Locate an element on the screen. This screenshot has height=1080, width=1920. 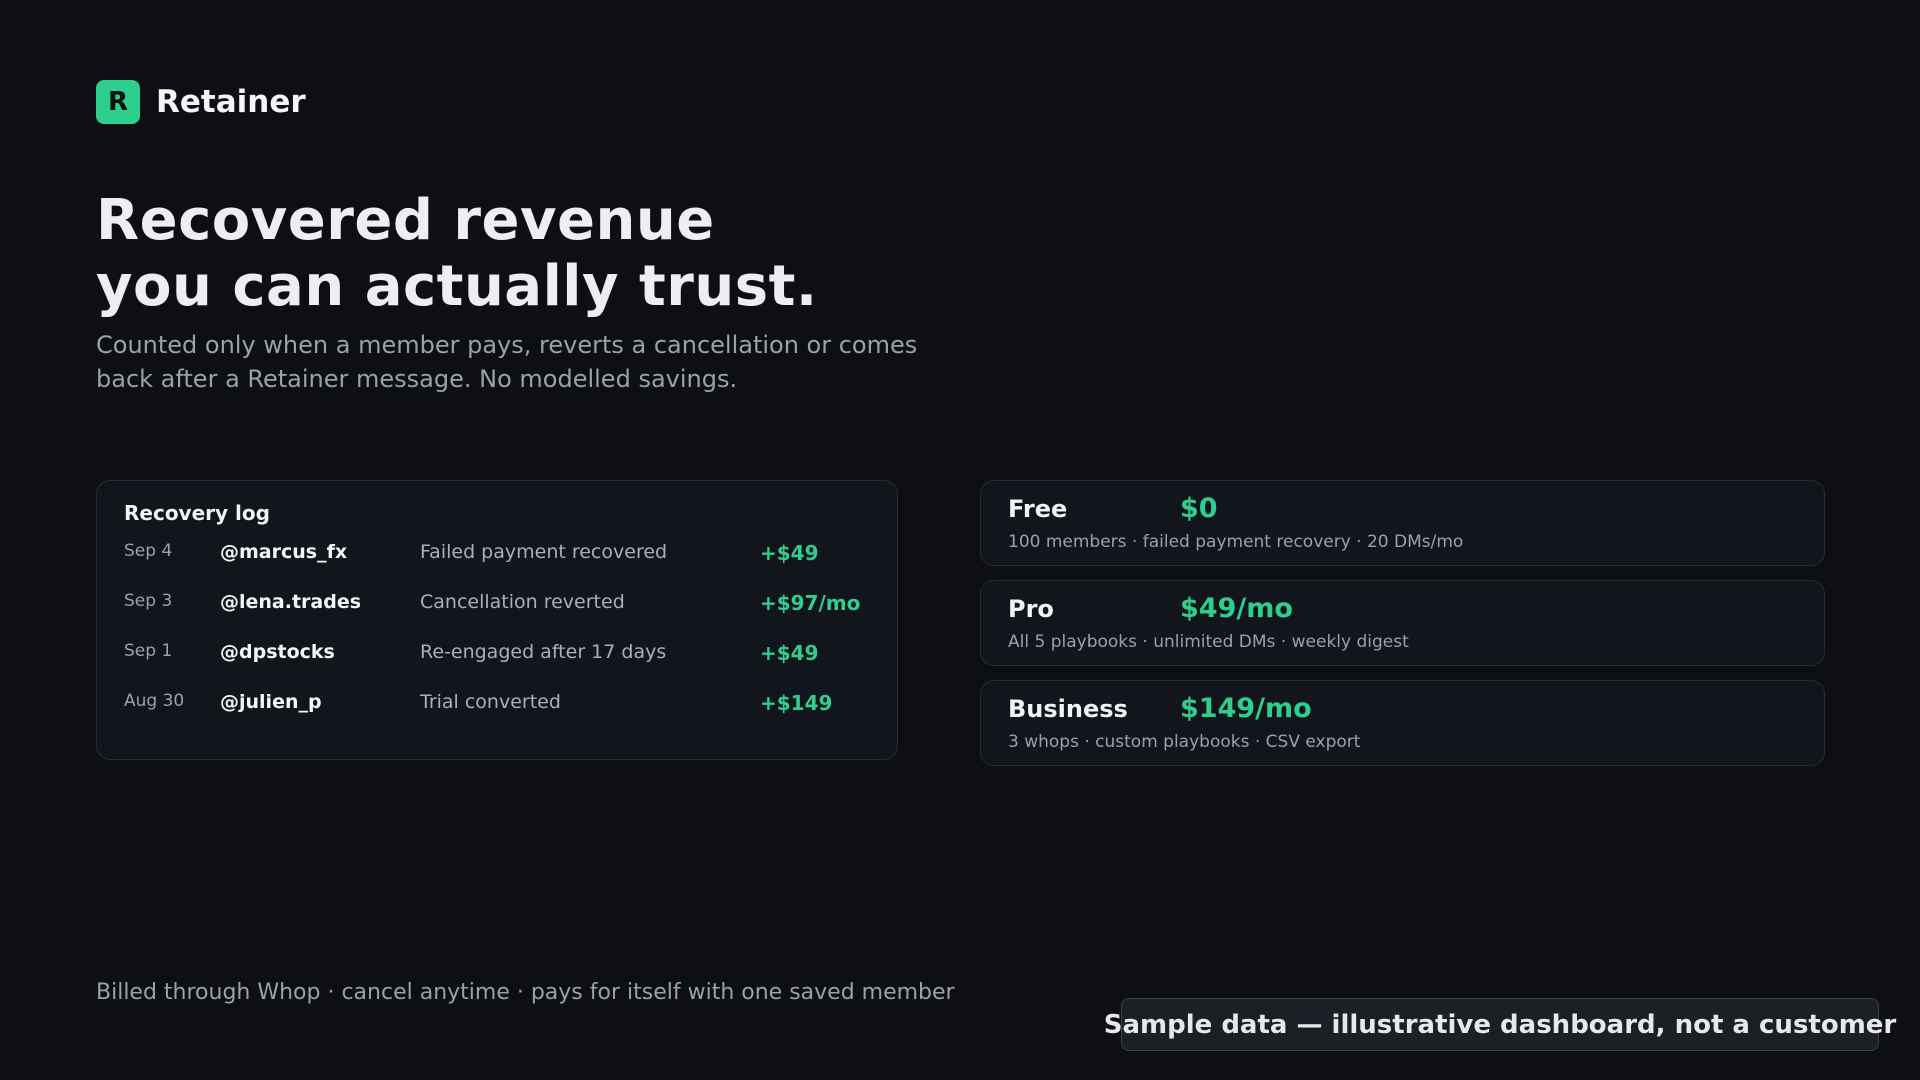
log-user: @lena.trades is located at coordinates (291, 602).